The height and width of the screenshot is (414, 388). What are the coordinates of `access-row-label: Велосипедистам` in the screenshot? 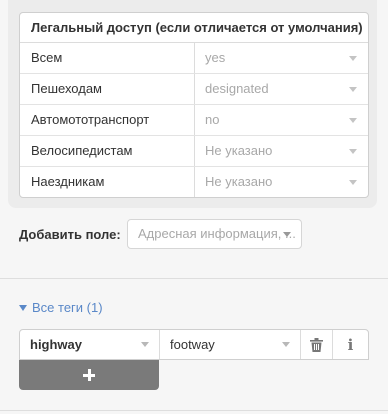 It's located at (107, 151).